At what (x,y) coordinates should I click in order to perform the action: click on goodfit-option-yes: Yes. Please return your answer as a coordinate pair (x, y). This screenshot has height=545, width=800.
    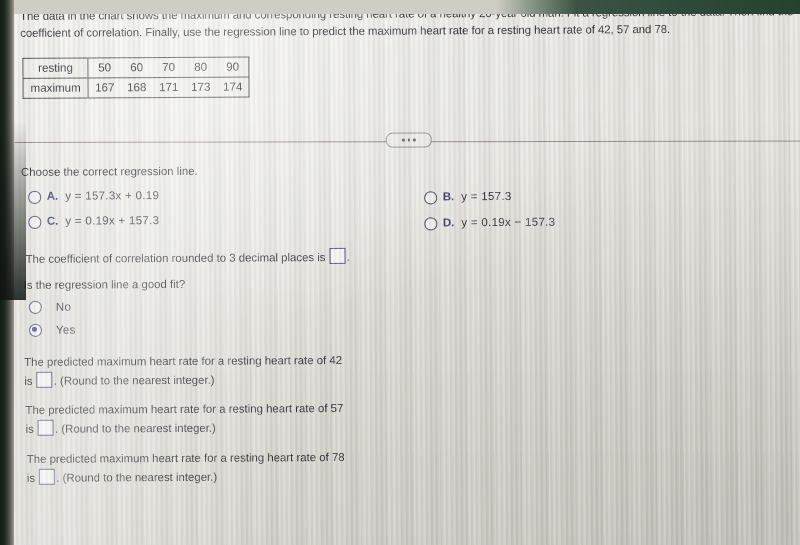
    Looking at the image, I should click on (52, 330).